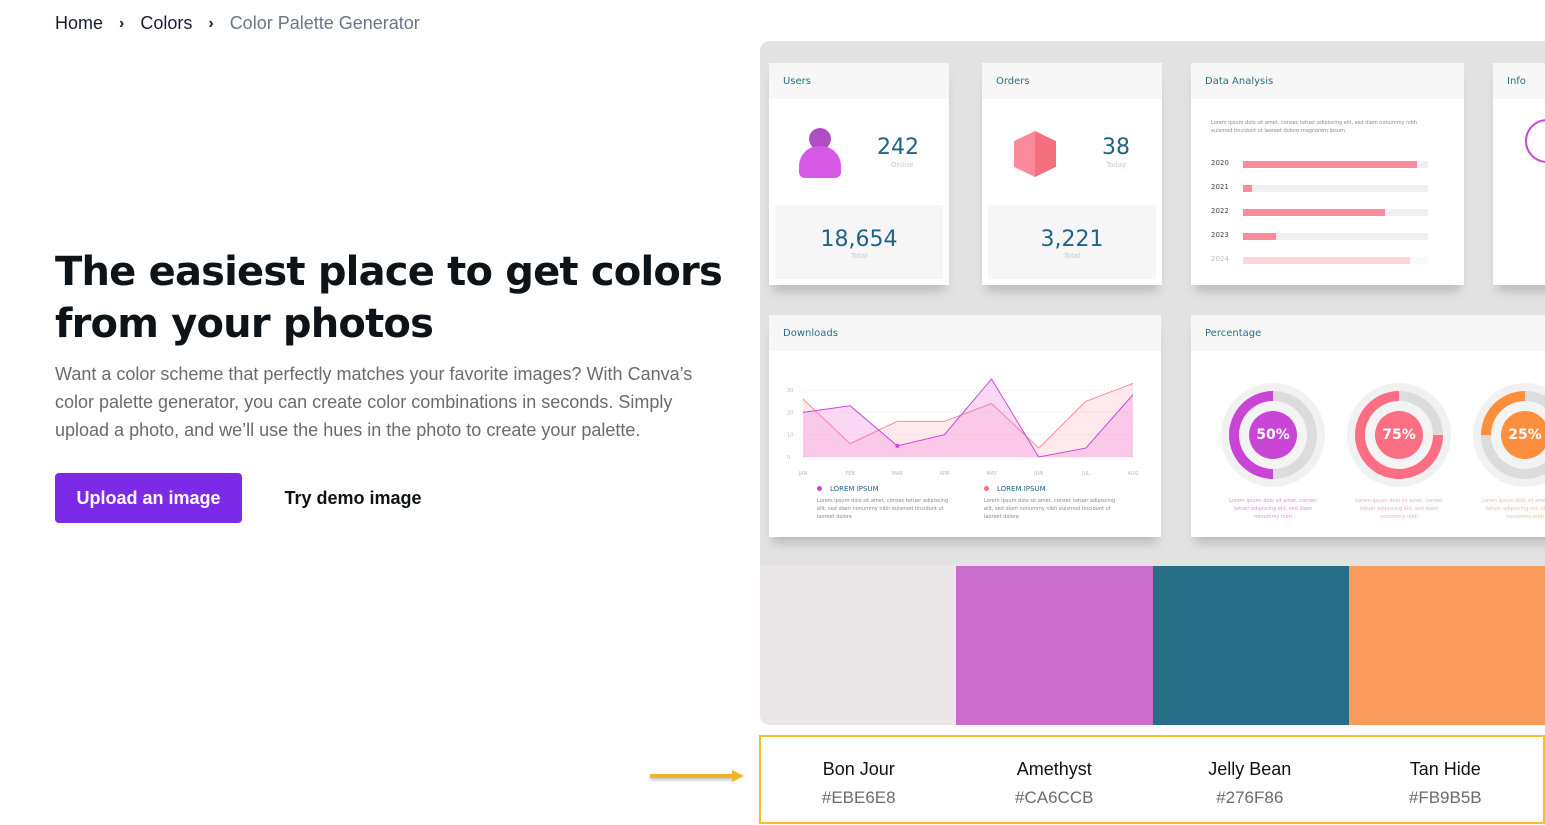 This screenshot has height=825, width=1545. What do you see at coordinates (803, 474) in the screenshot?
I see `x-tick-label: JAN` at bounding box center [803, 474].